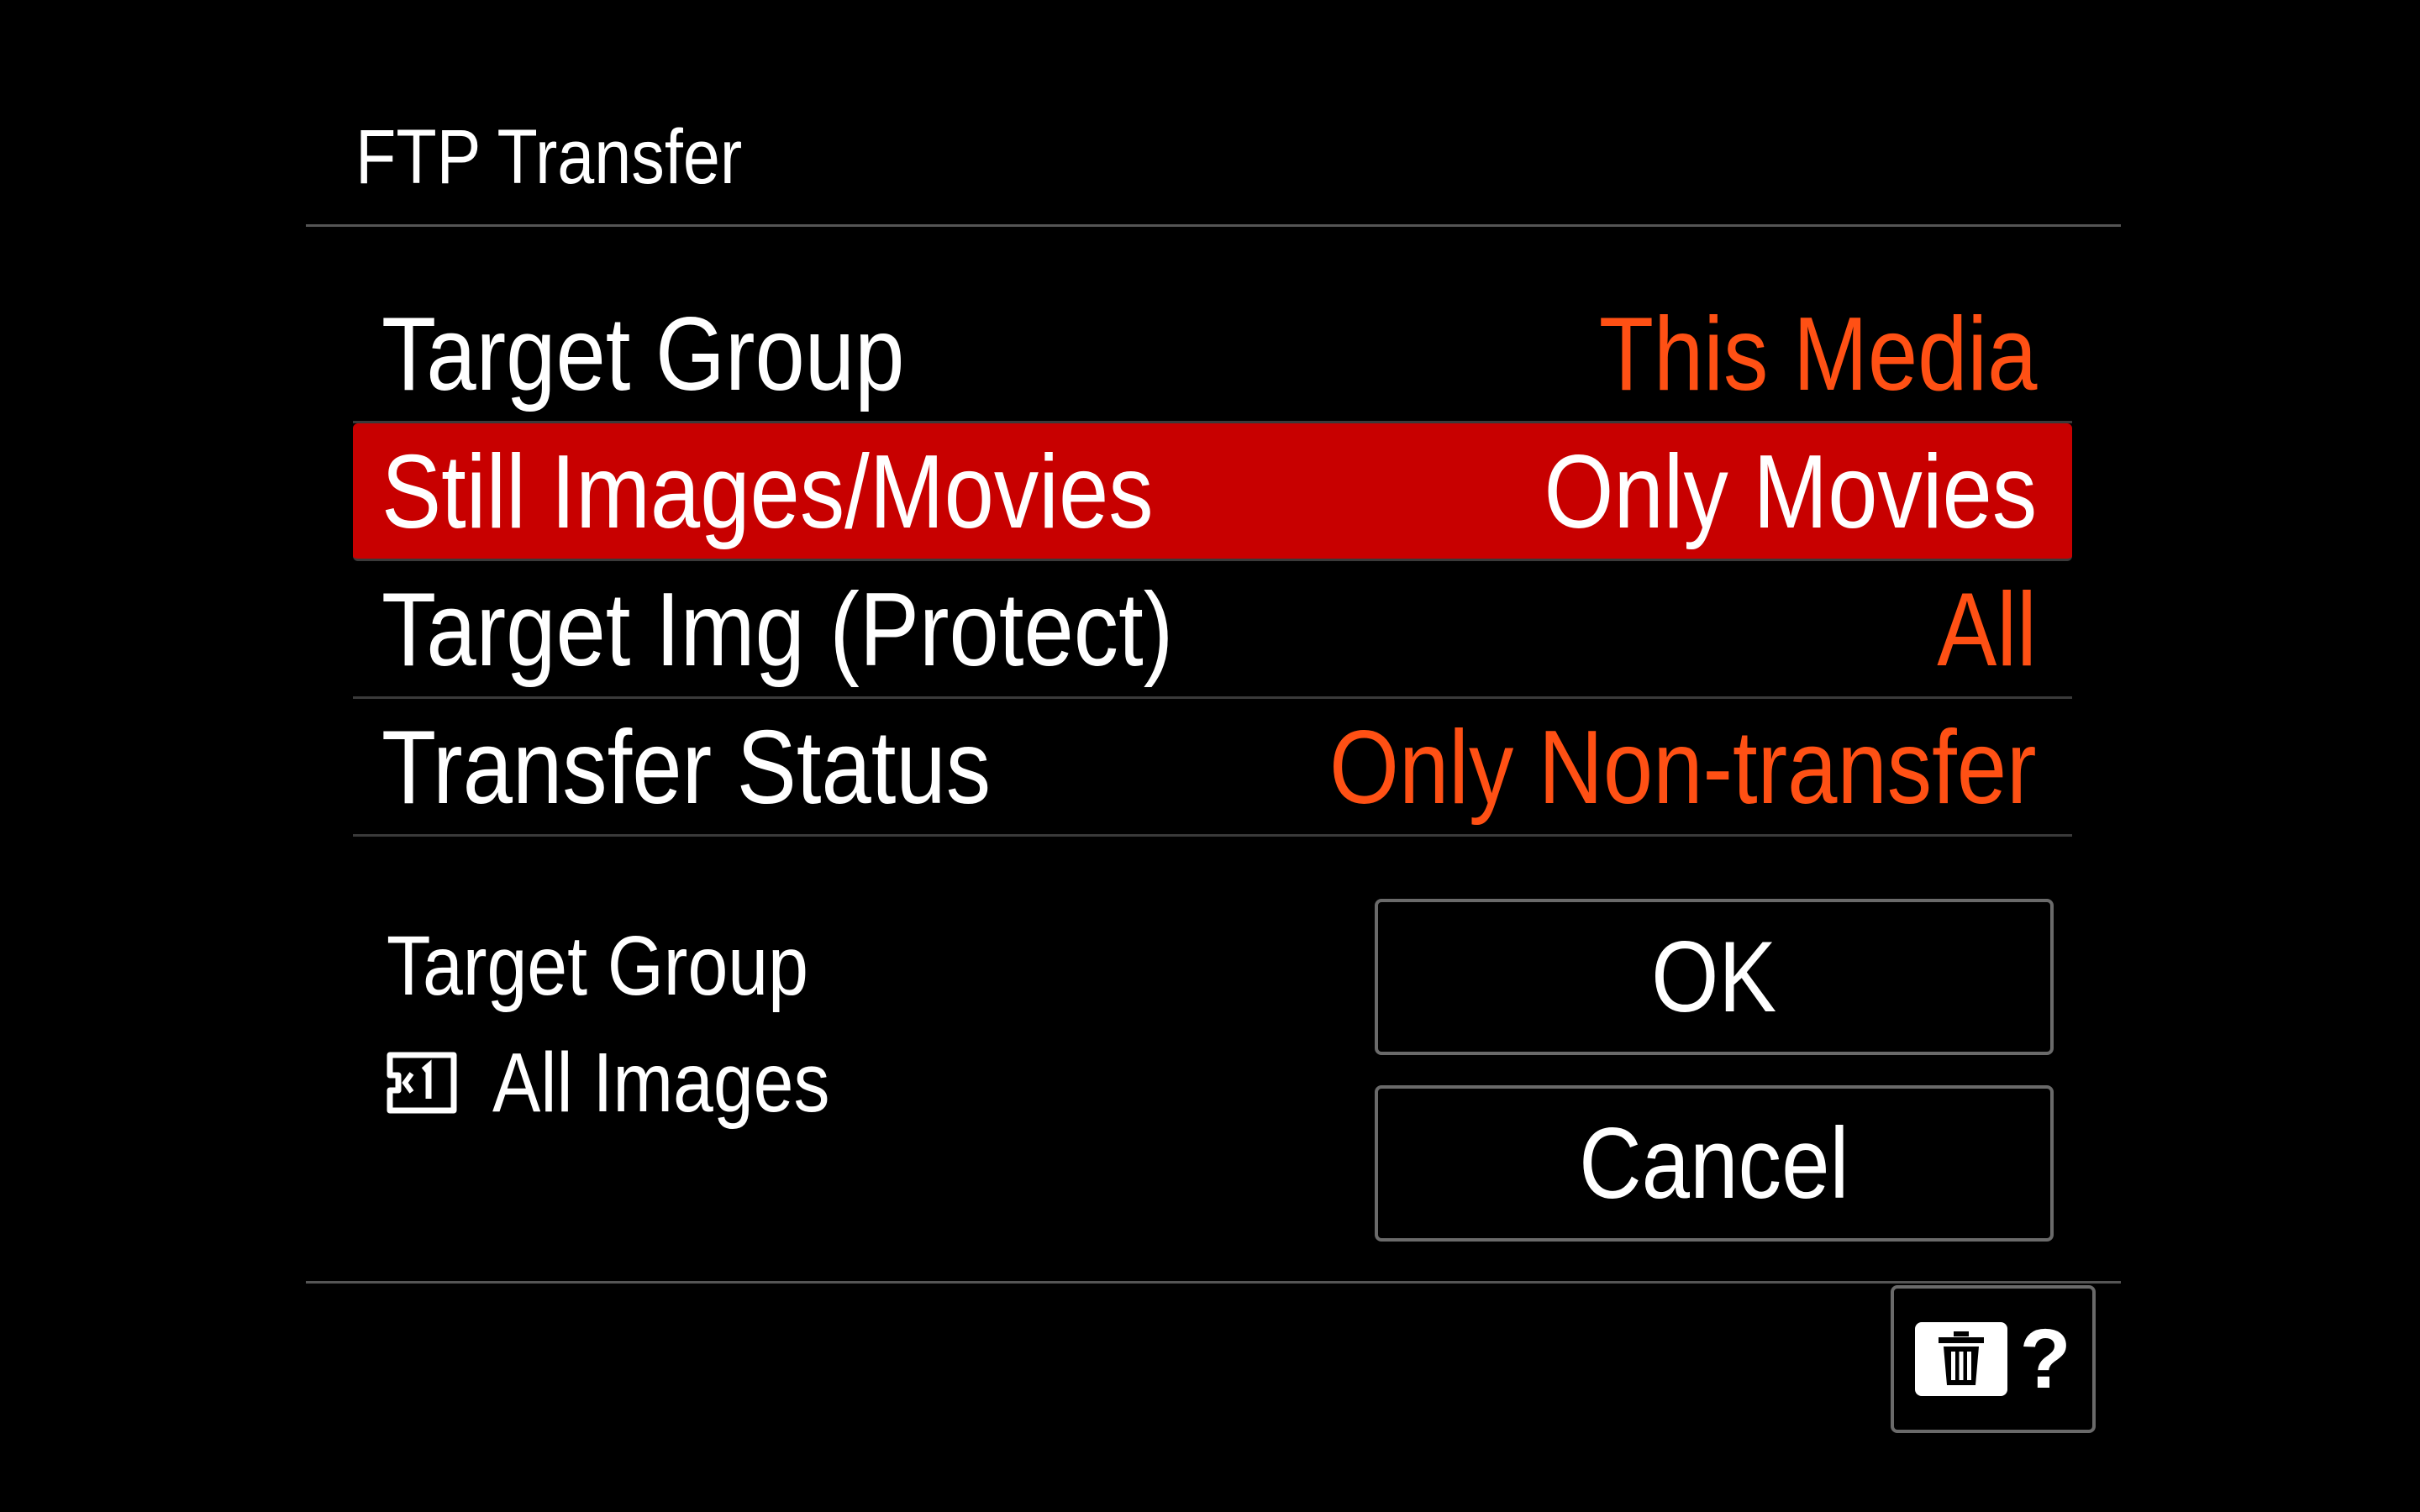 This screenshot has width=2420, height=1512. I want to click on help-question-mark: ?, so click(2045, 1359).